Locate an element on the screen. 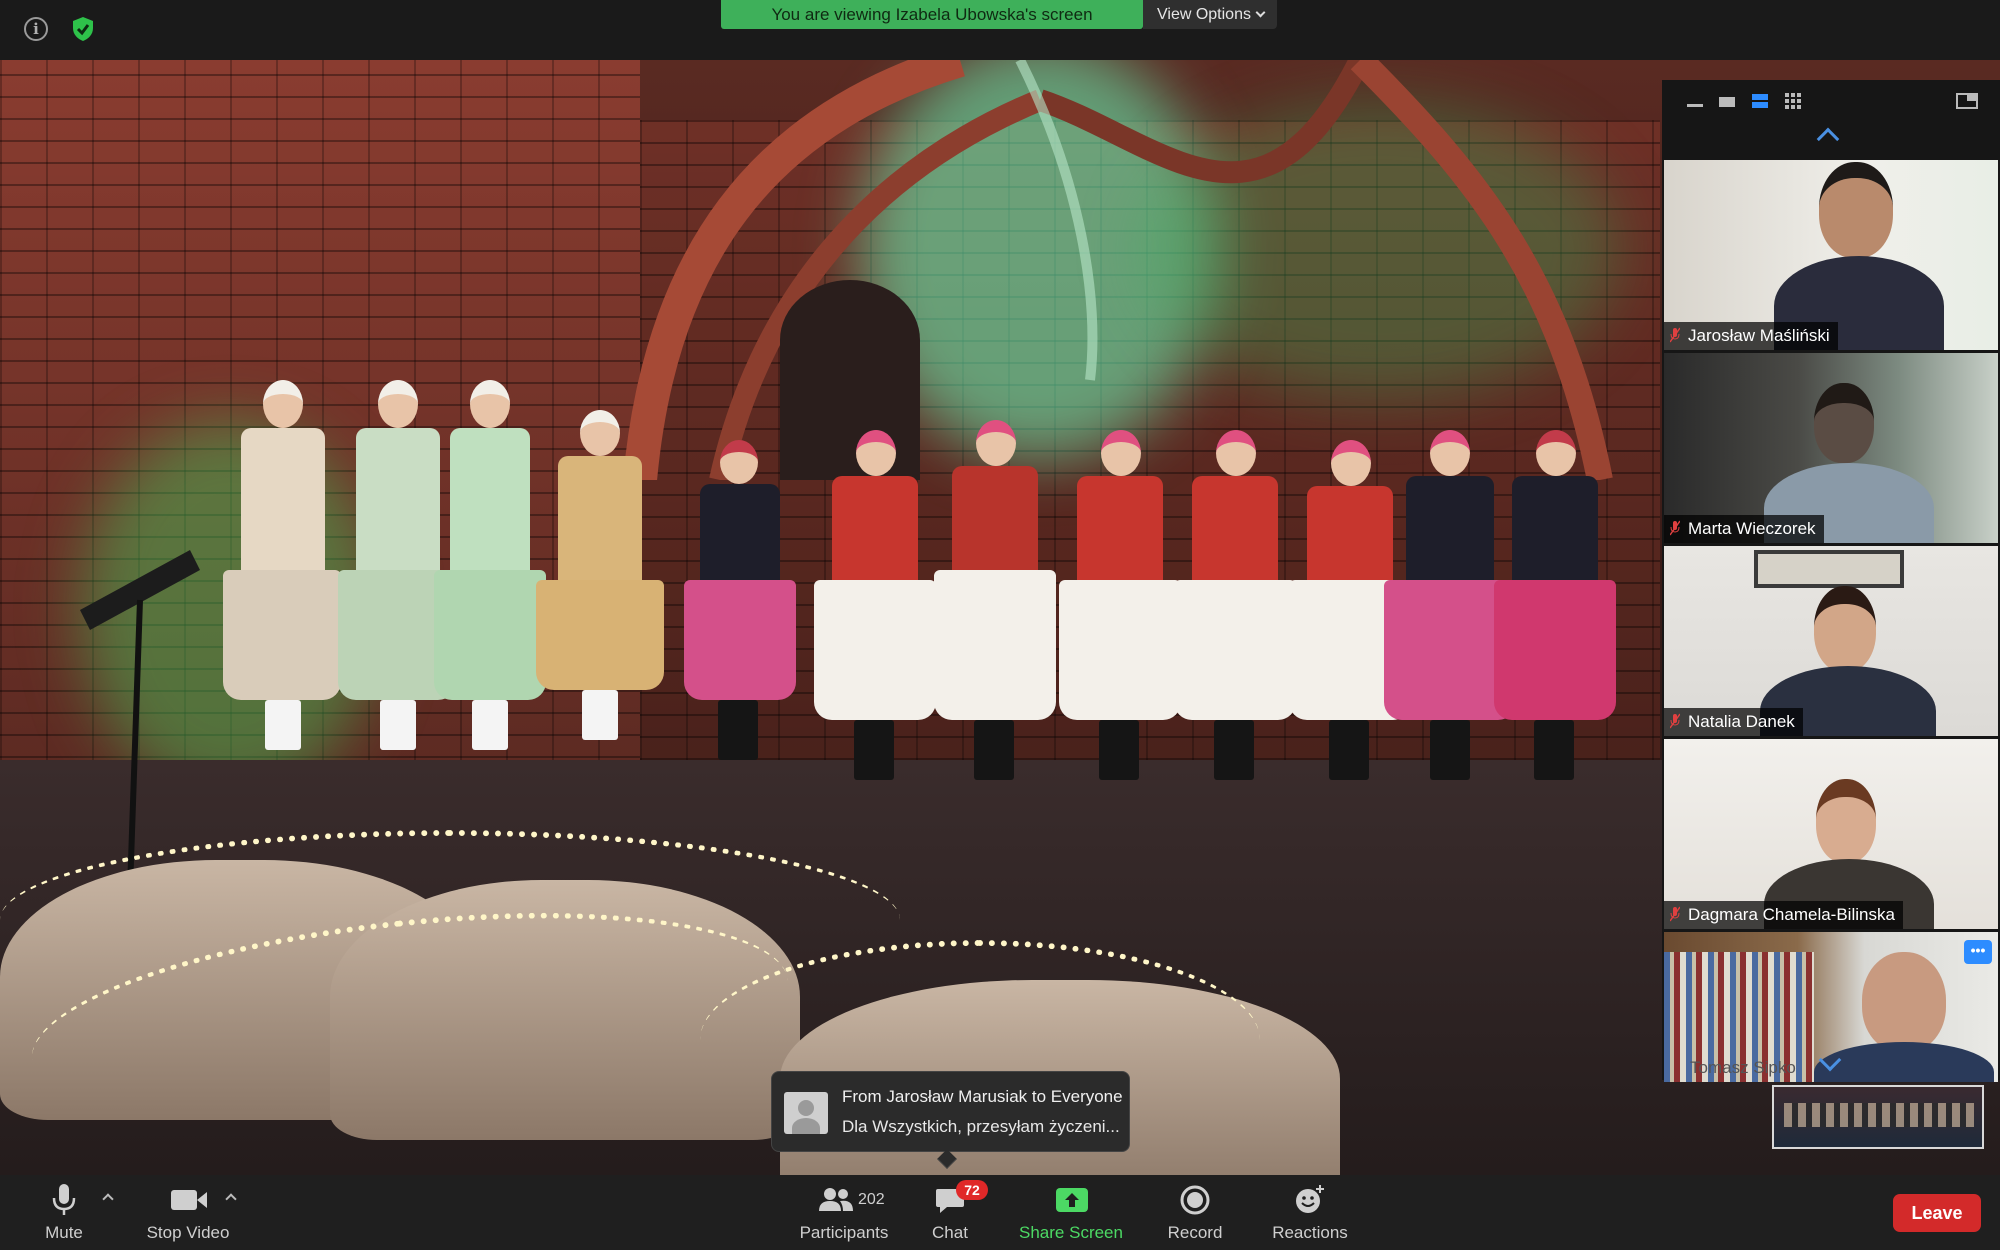 The width and height of the screenshot is (2000, 1250). video-tile-1: Jarosław Maśliński is located at coordinates (1831, 255).